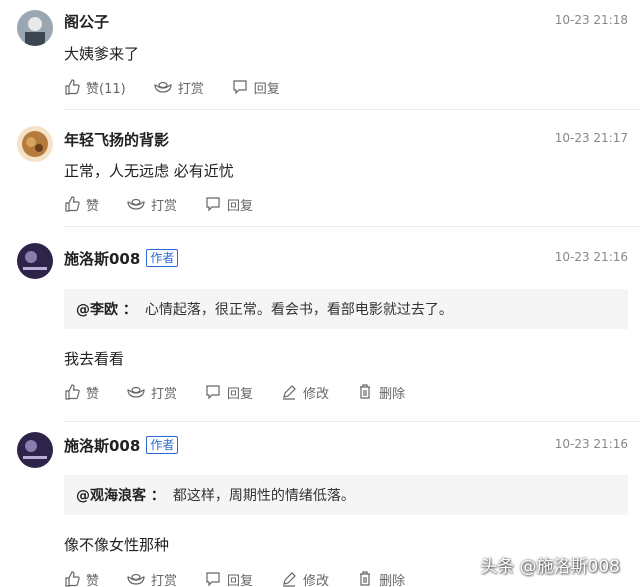  I want to click on username-row: 年轻飞扬的背影, so click(116, 139).